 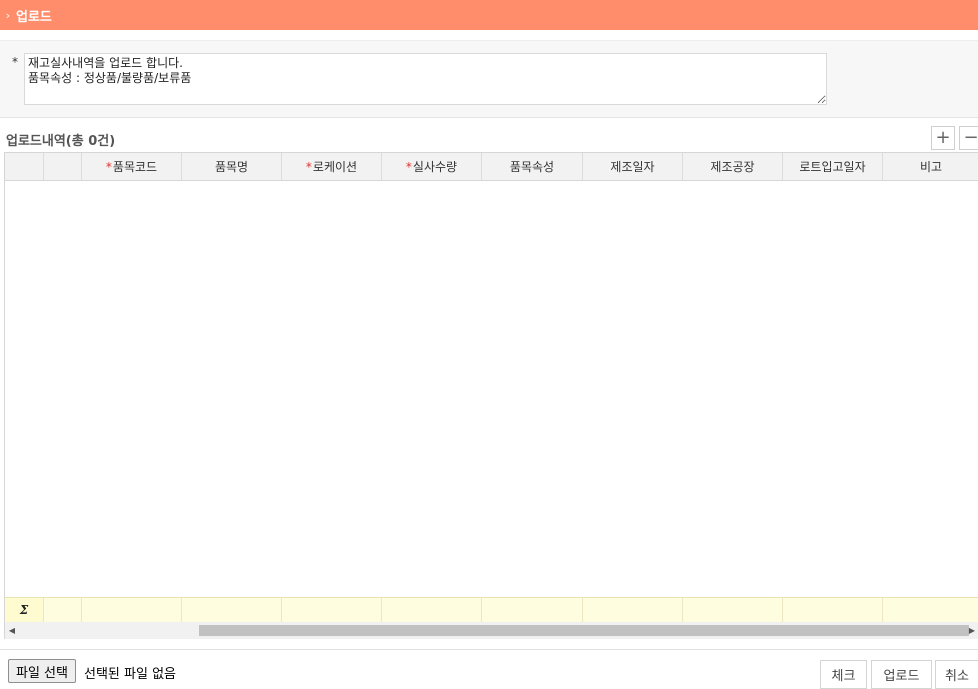 I want to click on plus-icon: +, so click(x=943, y=137).